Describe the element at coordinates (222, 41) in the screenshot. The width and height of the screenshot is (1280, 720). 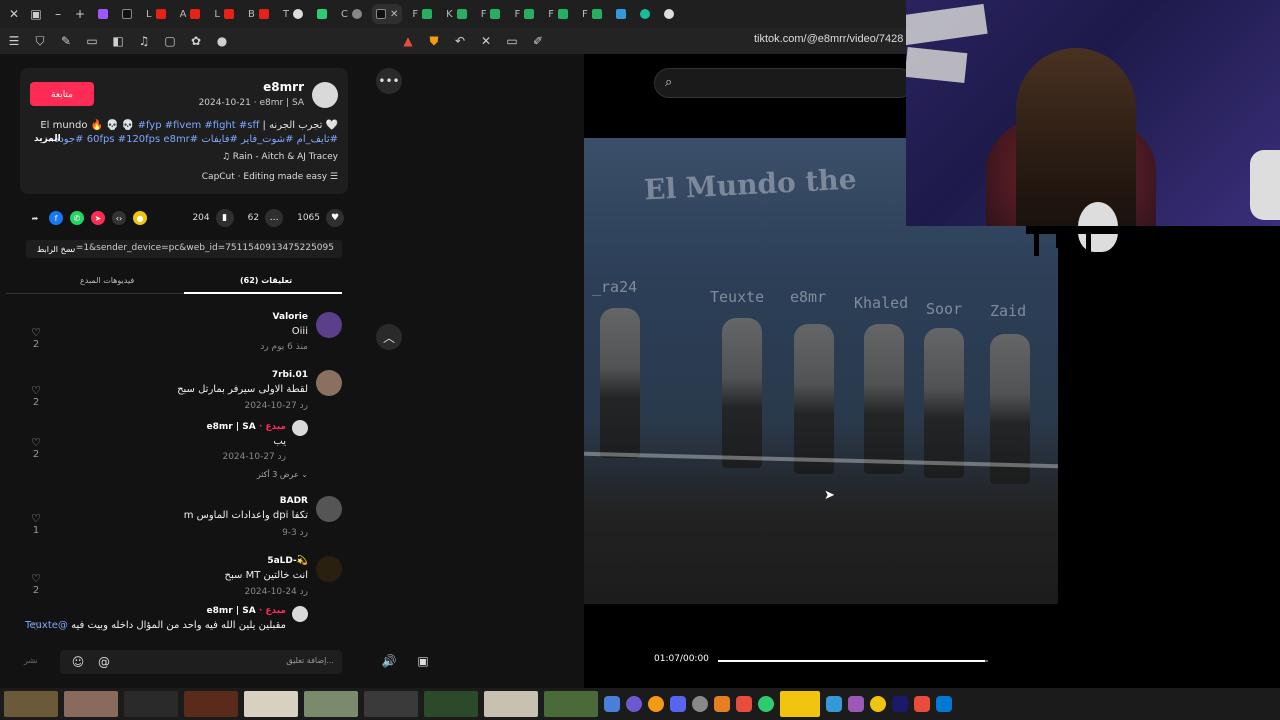
I see `globe-icon: ●` at that location.